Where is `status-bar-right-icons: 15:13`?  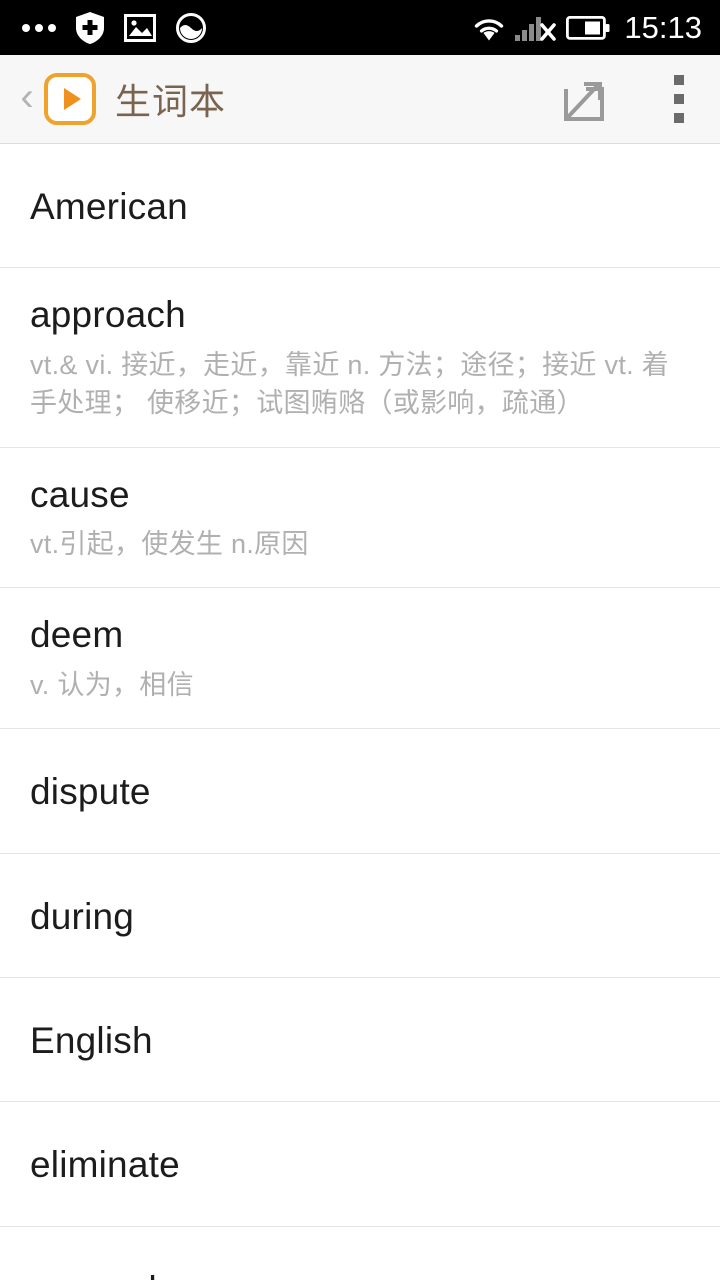 status-bar-right-icons: 15:13 is located at coordinates (587, 28).